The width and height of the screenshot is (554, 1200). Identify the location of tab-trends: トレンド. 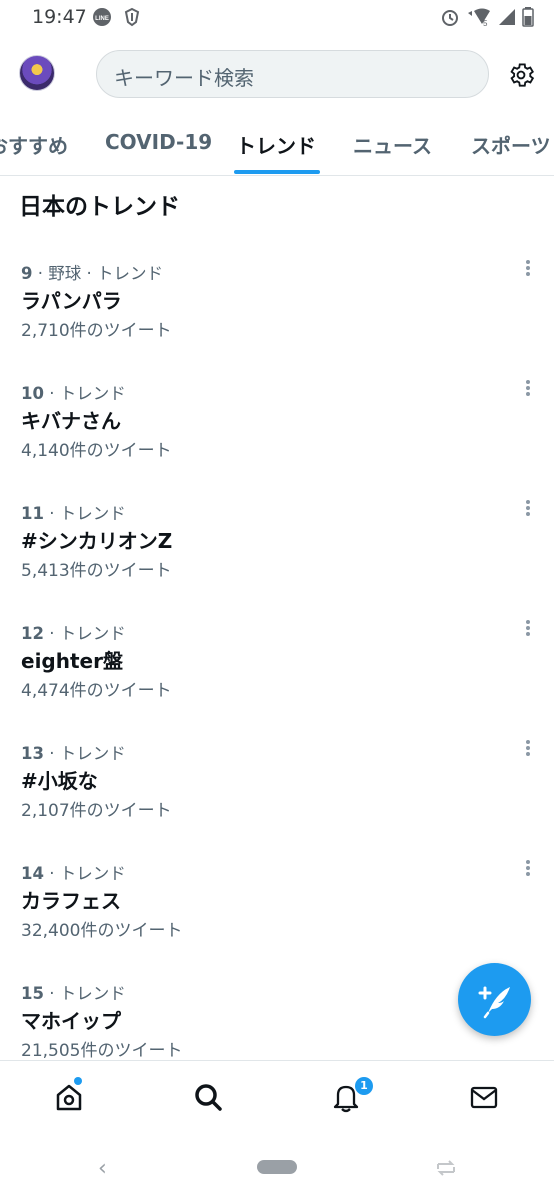
(276, 144).